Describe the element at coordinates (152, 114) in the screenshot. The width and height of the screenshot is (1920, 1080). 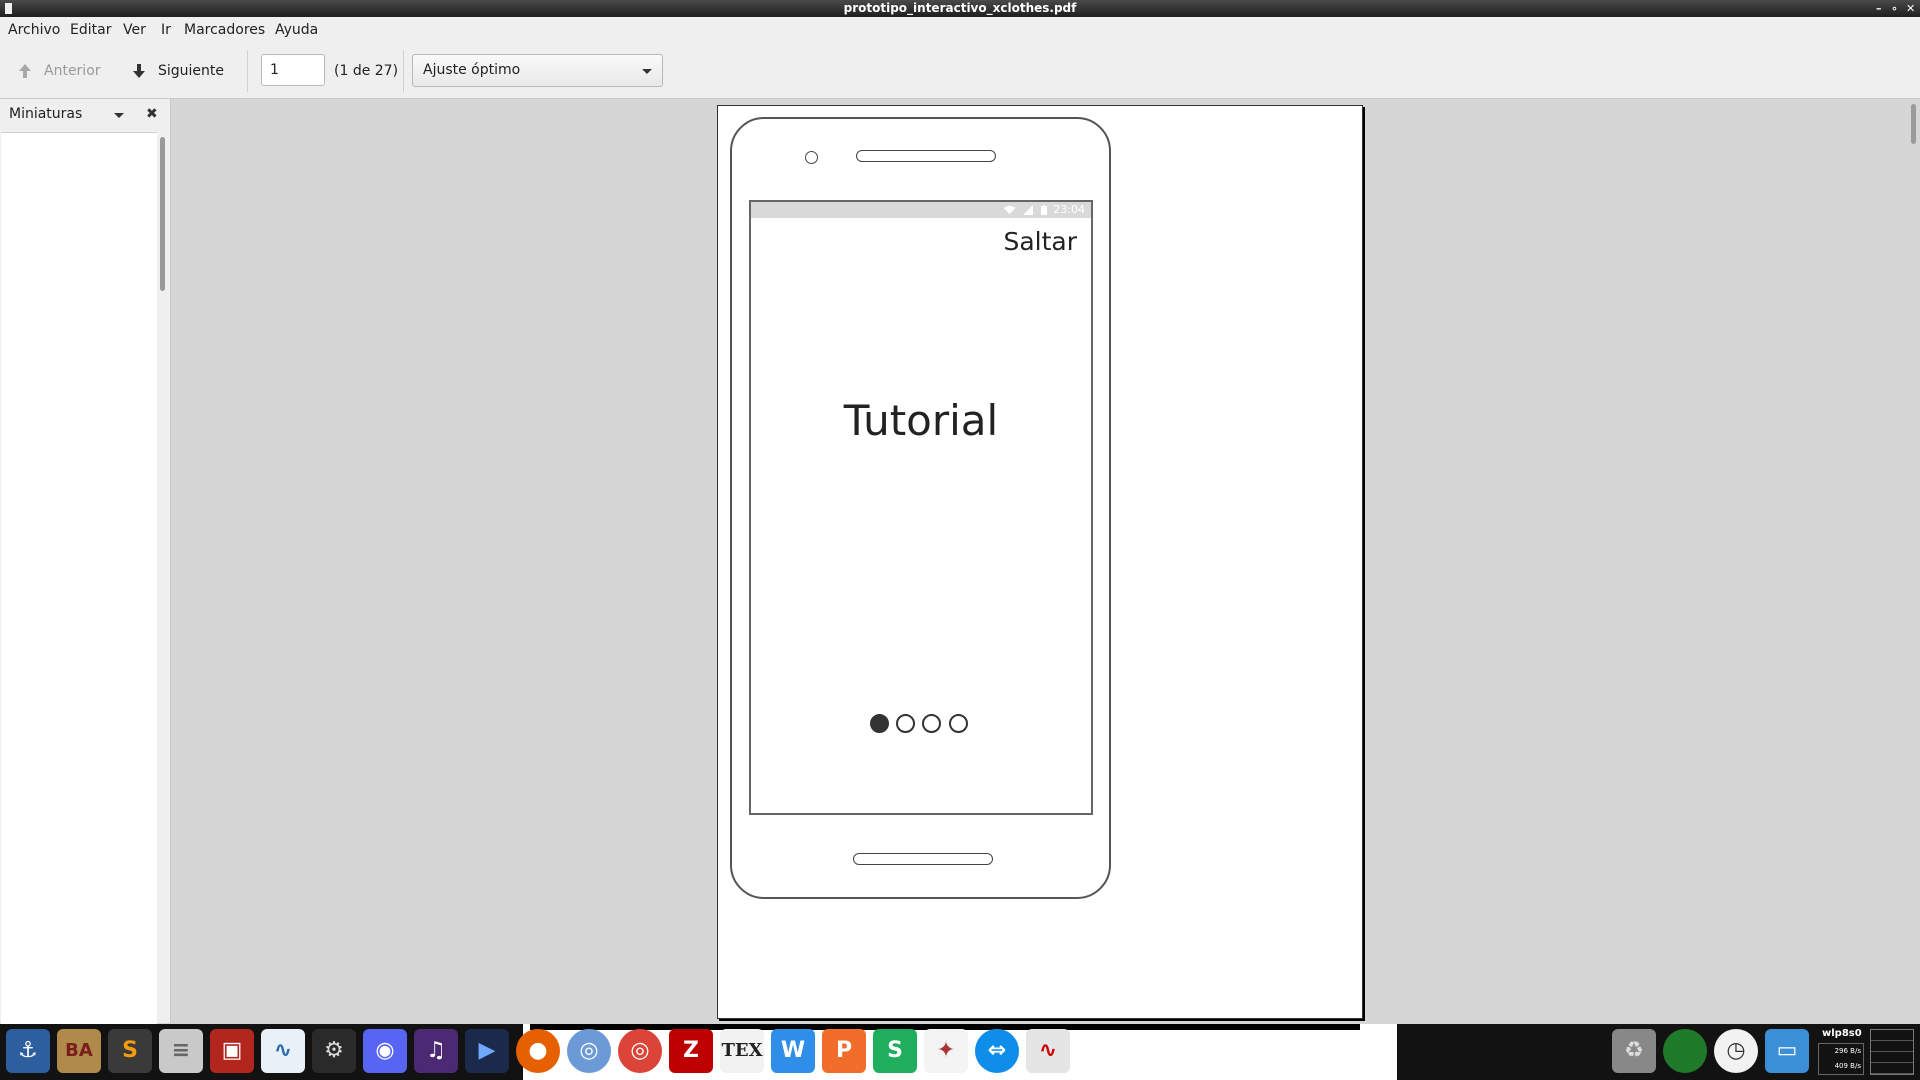
I see `close-icon: ✖` at that location.